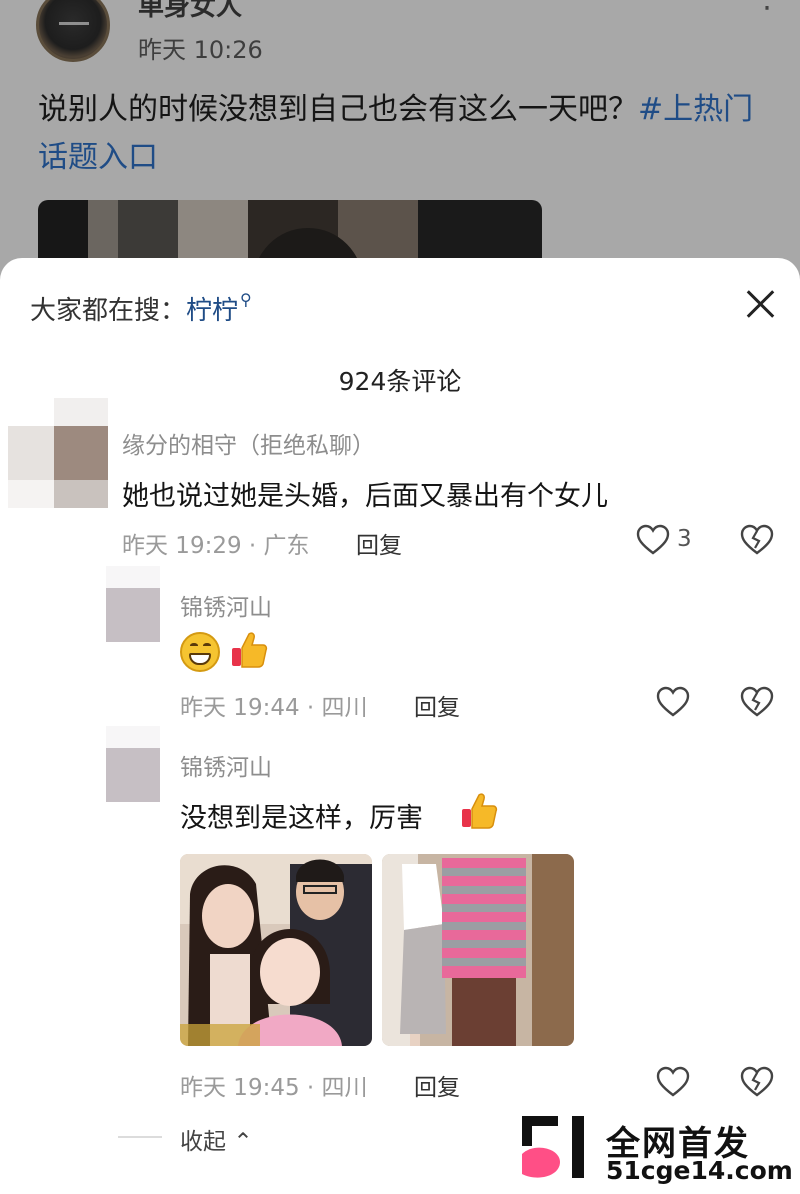 The width and height of the screenshot is (800, 1194). I want to click on search-icon: ⚲, so click(246, 299).